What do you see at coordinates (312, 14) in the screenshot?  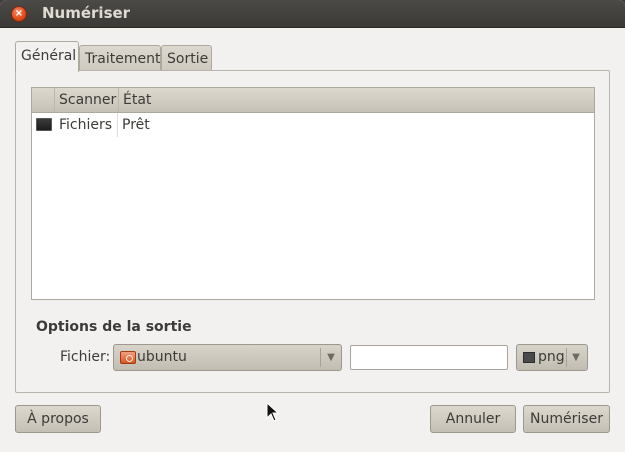 I see `title-bar: × Numériser` at bounding box center [312, 14].